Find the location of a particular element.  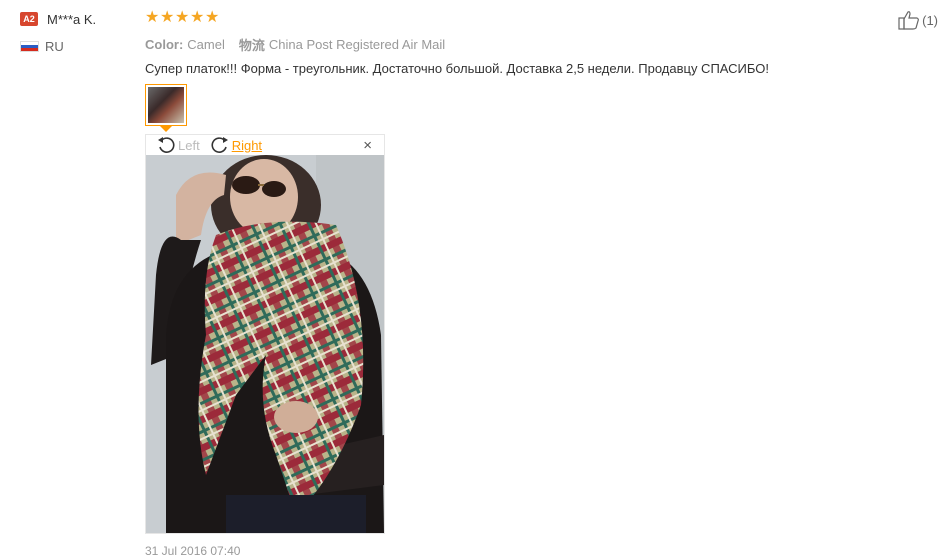

shipping-label: 物流 is located at coordinates (251, 45).